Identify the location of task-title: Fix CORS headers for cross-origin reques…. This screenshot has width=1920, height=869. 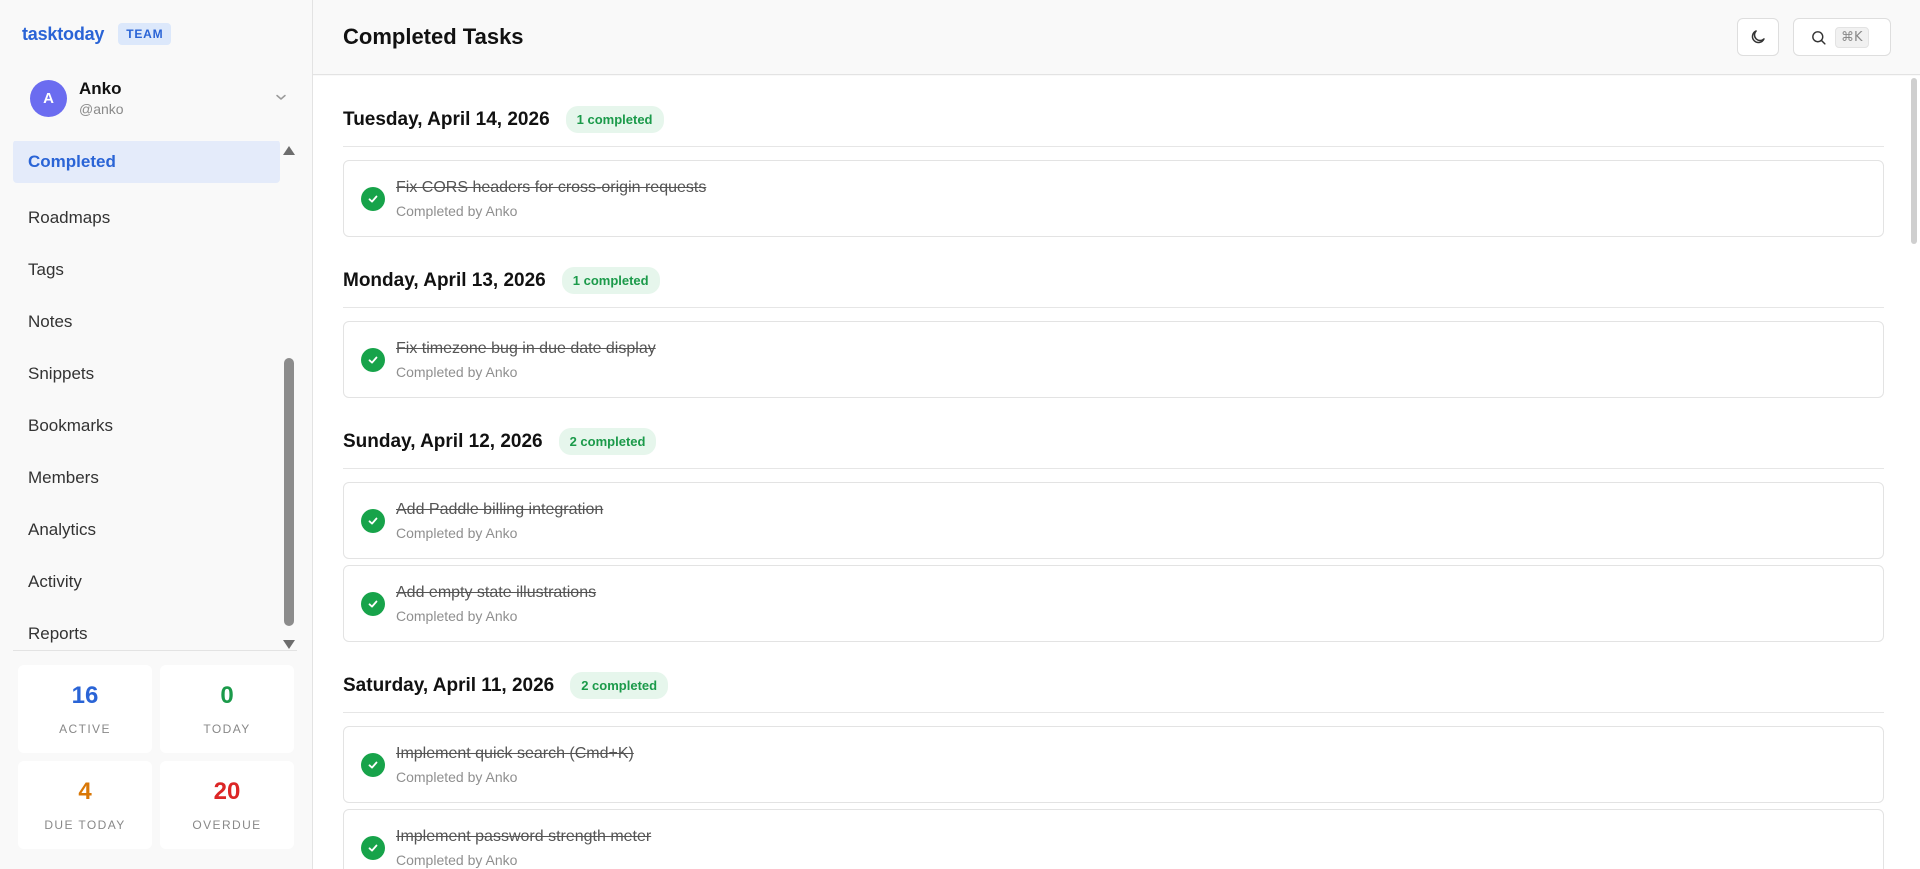
(551, 187).